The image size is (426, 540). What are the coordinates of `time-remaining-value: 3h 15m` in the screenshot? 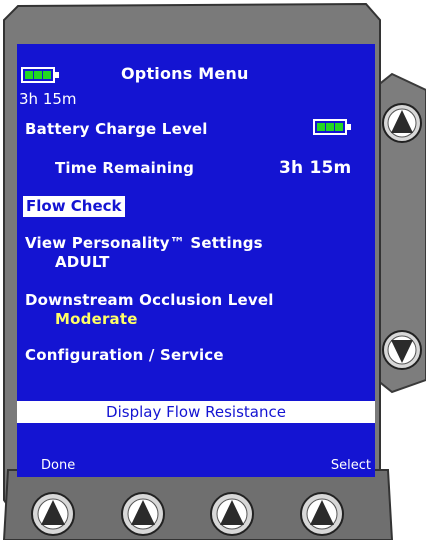 It's located at (315, 168).